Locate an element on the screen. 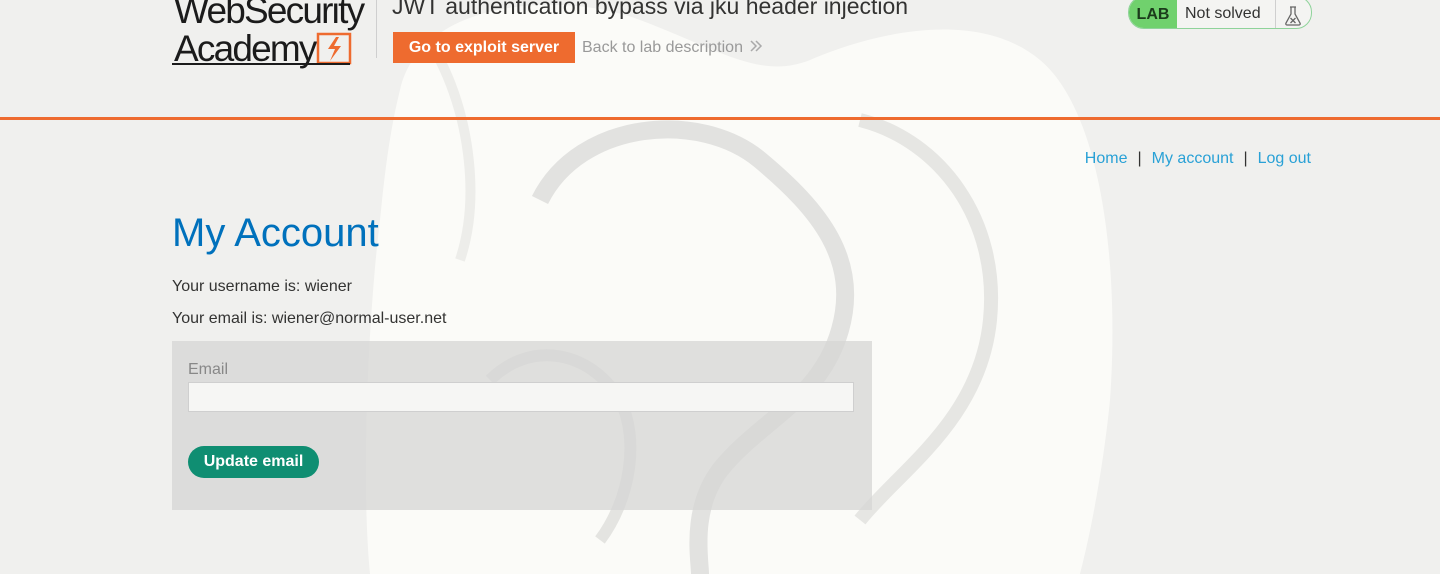 This screenshot has height=574, width=1440. email-info: Your email is: wiener@normal-user.net is located at coordinates (309, 318).